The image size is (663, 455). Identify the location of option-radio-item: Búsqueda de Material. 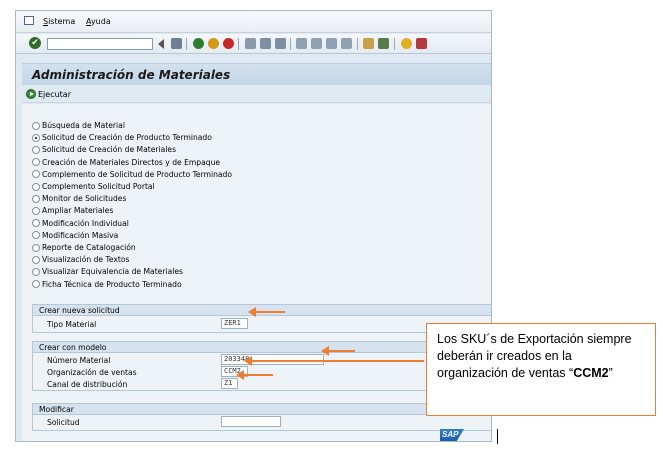
(78, 125).